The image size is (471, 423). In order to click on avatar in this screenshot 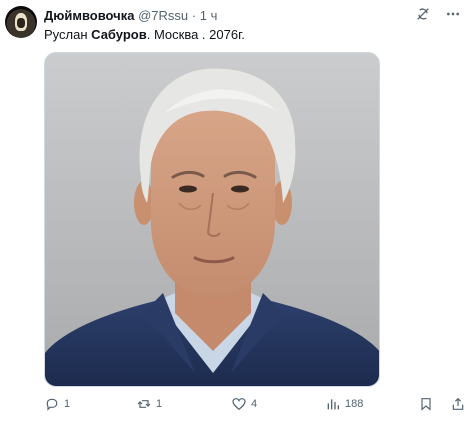, I will do `click(21, 22)`.